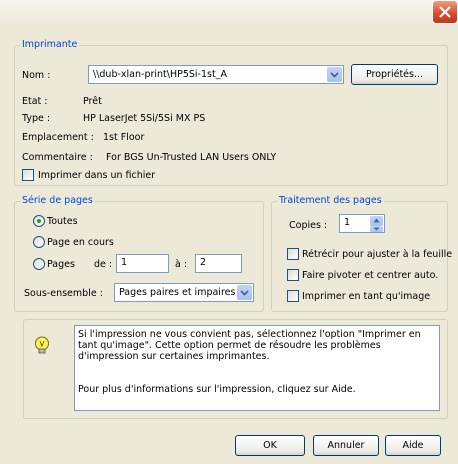 This screenshot has width=458, height=464. What do you see at coordinates (191, 157) in the screenshot?
I see `comment-value: For BGS Un-Trusted LAN Users ONLY` at bounding box center [191, 157].